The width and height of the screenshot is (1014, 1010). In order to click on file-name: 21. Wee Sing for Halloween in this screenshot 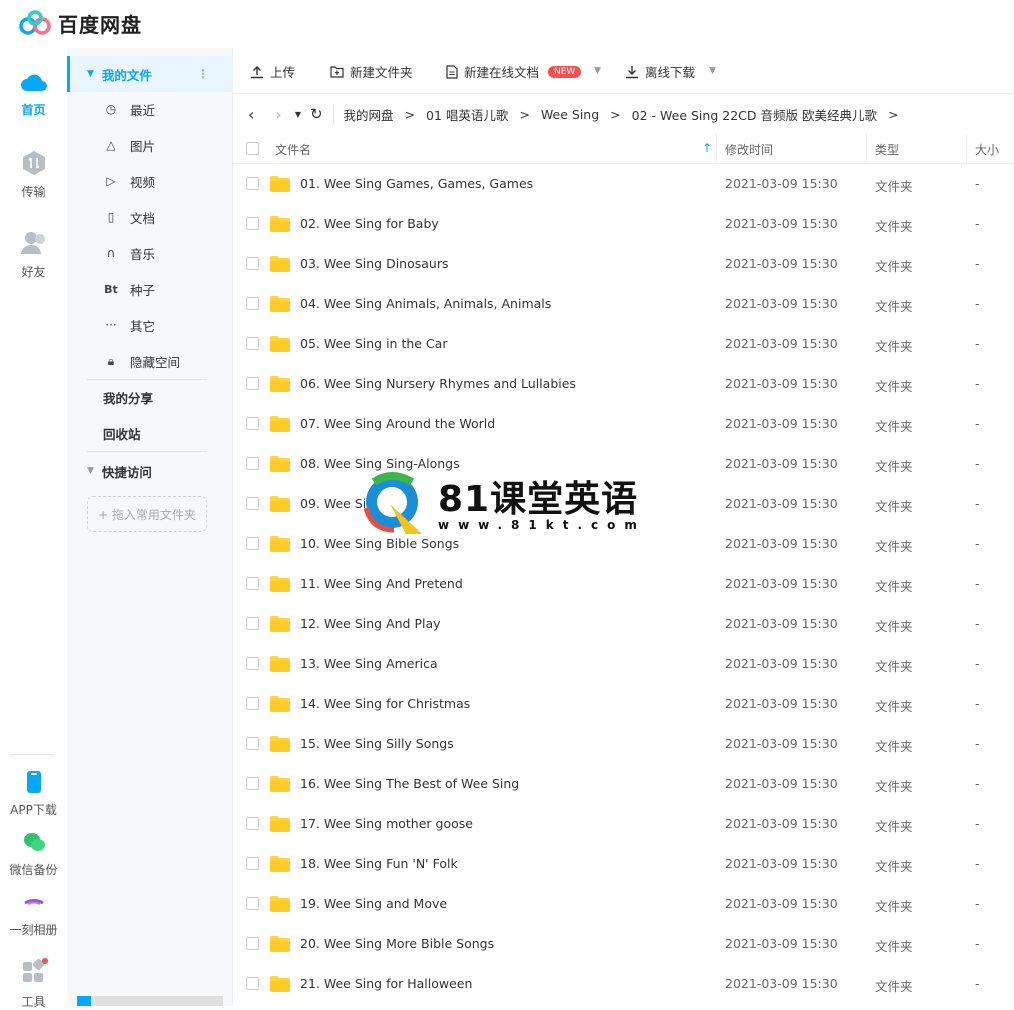, I will do `click(386, 983)`.